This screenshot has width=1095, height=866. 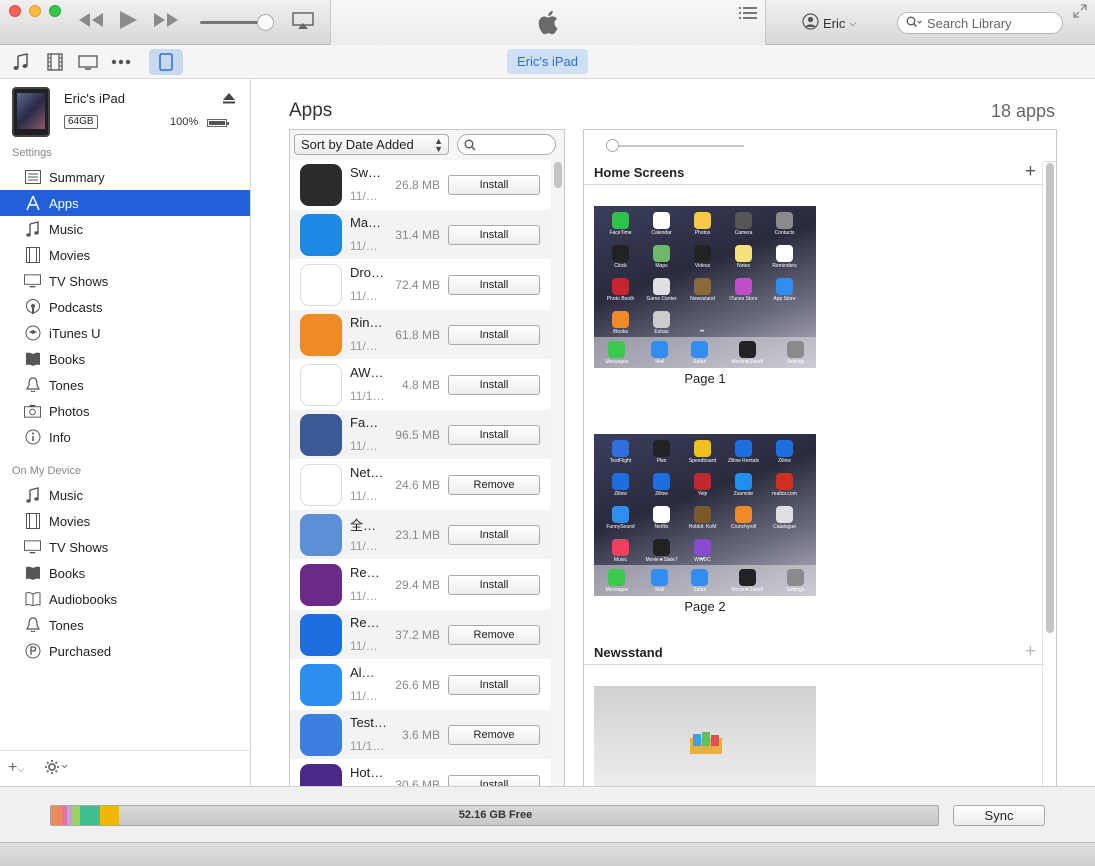 What do you see at coordinates (999, 815) in the screenshot?
I see `sync-button: Sync` at bounding box center [999, 815].